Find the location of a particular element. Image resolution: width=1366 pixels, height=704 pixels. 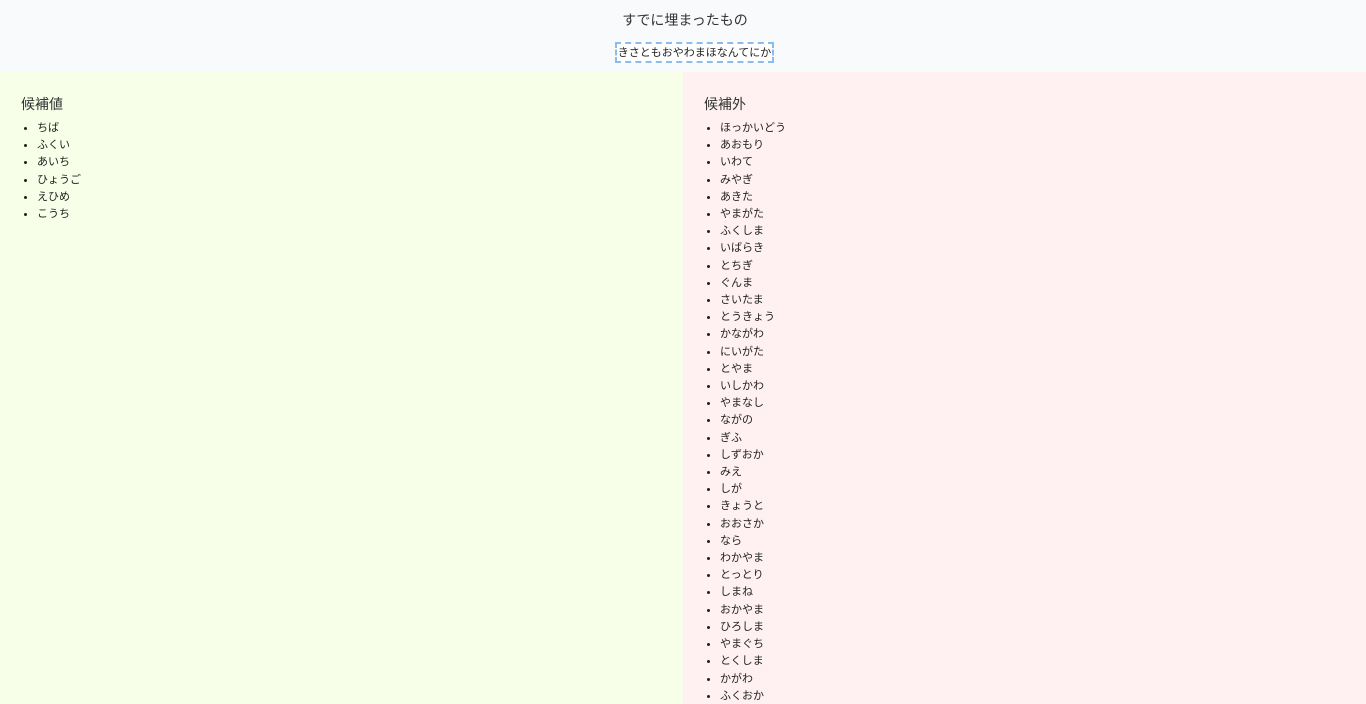

filled-characters-field: きさともおやわまほなんてにか is located at coordinates (694, 52).